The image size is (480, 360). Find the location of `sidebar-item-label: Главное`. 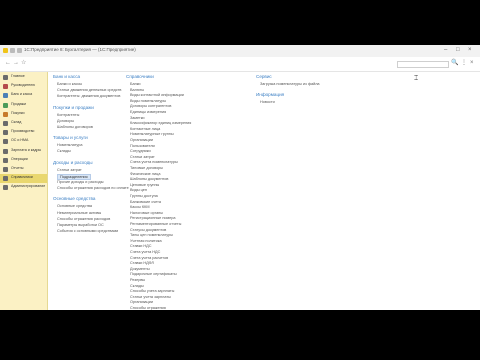

sidebar-item-label: Главное is located at coordinates (18, 76).